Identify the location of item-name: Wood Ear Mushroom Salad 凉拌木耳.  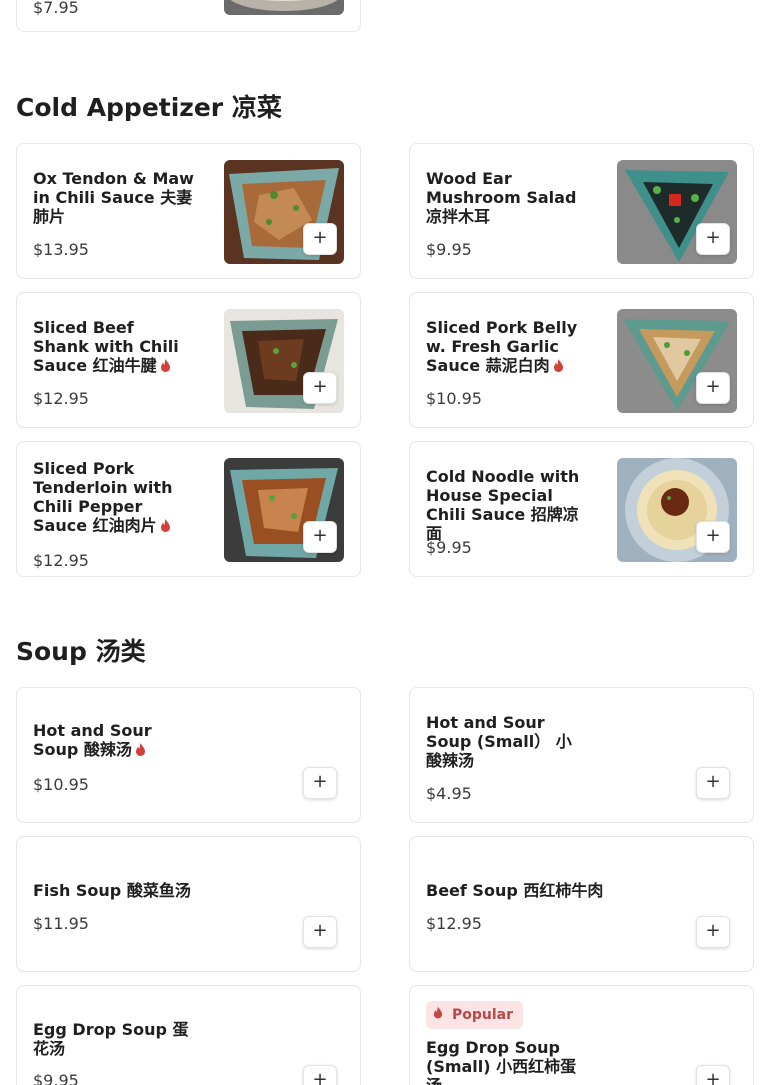
(501, 197).